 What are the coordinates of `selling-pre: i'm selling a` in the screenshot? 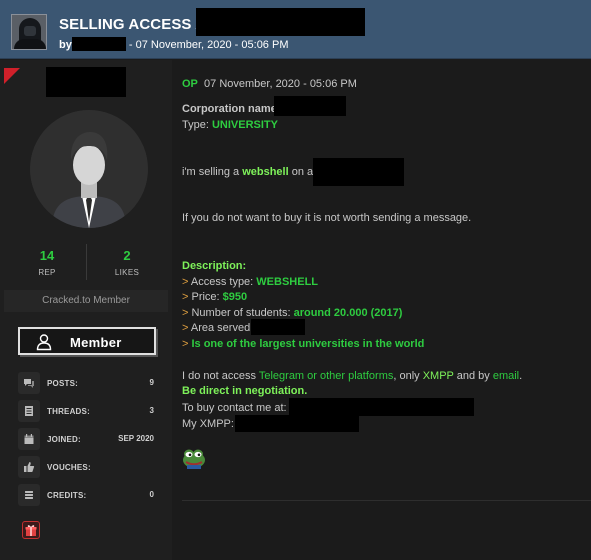 It's located at (212, 172).